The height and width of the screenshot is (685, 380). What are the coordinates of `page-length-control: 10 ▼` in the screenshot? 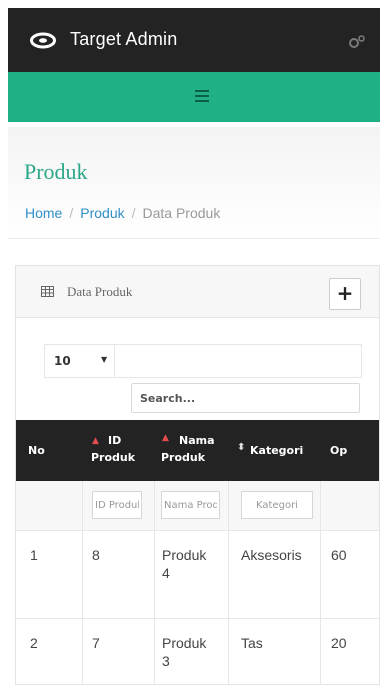 It's located at (203, 361).